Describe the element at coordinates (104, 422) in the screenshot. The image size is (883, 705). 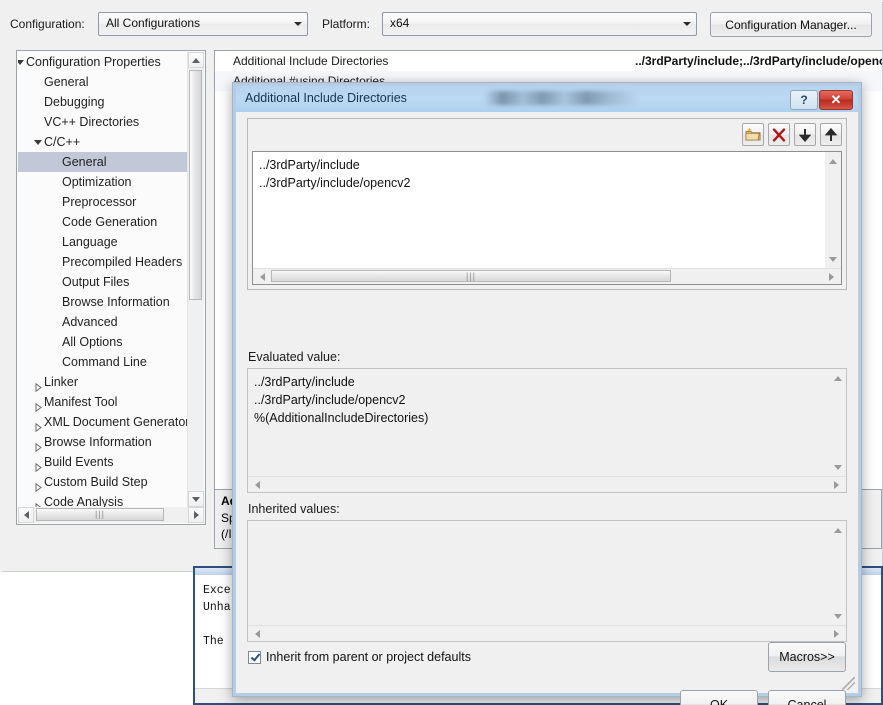
I see `tree-item-xml-document-generator: XML Document Generator` at that location.